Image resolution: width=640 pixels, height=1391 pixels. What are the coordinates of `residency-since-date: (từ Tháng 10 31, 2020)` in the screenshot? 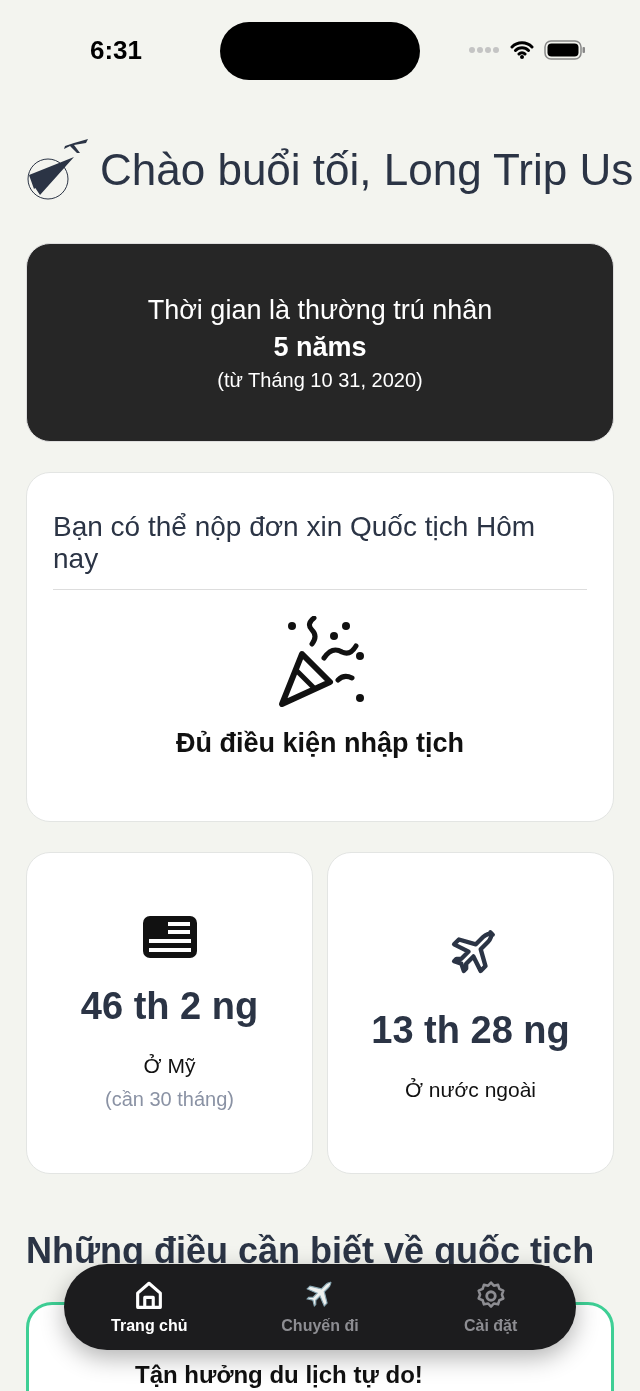 It's located at (320, 380).